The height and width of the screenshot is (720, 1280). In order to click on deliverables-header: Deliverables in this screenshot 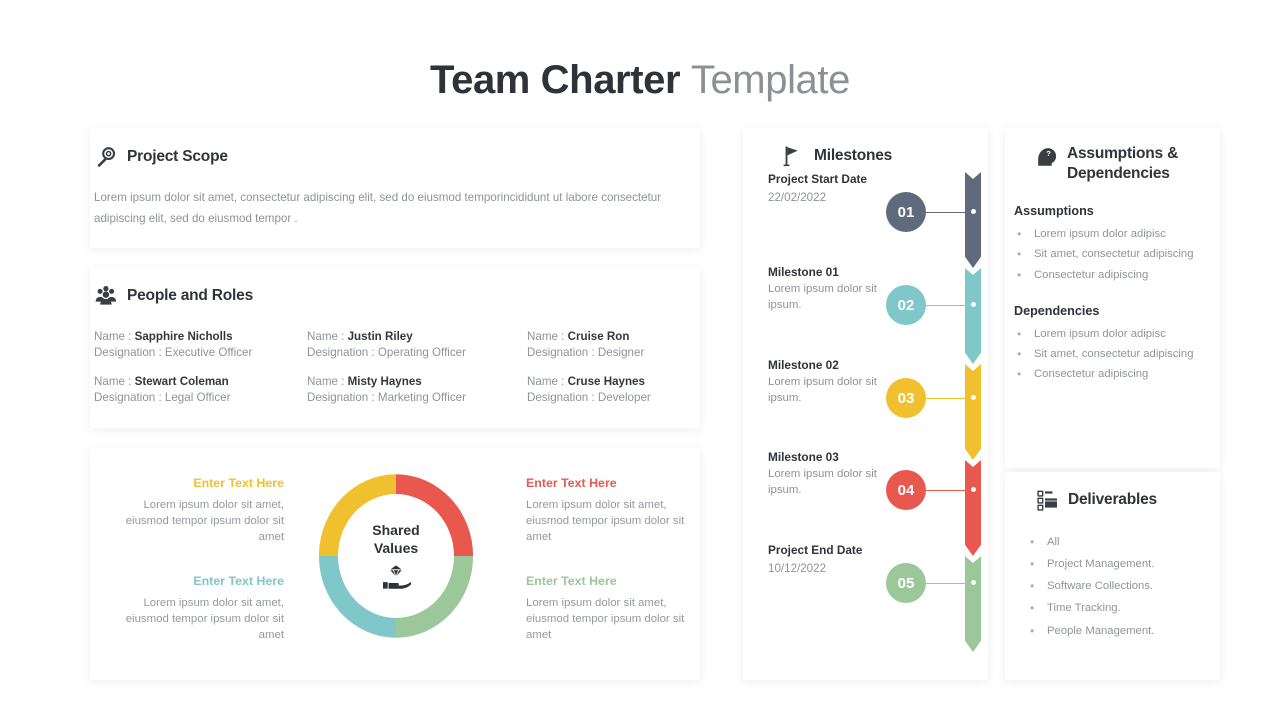, I will do `click(1127, 500)`.